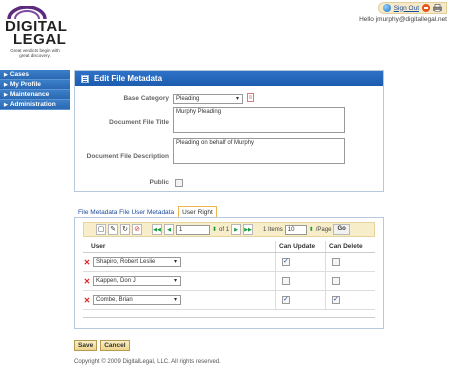 This screenshot has height=368, width=449. What do you see at coordinates (146, 98) in the screenshot?
I see `base-category-label: Base Category` at bounding box center [146, 98].